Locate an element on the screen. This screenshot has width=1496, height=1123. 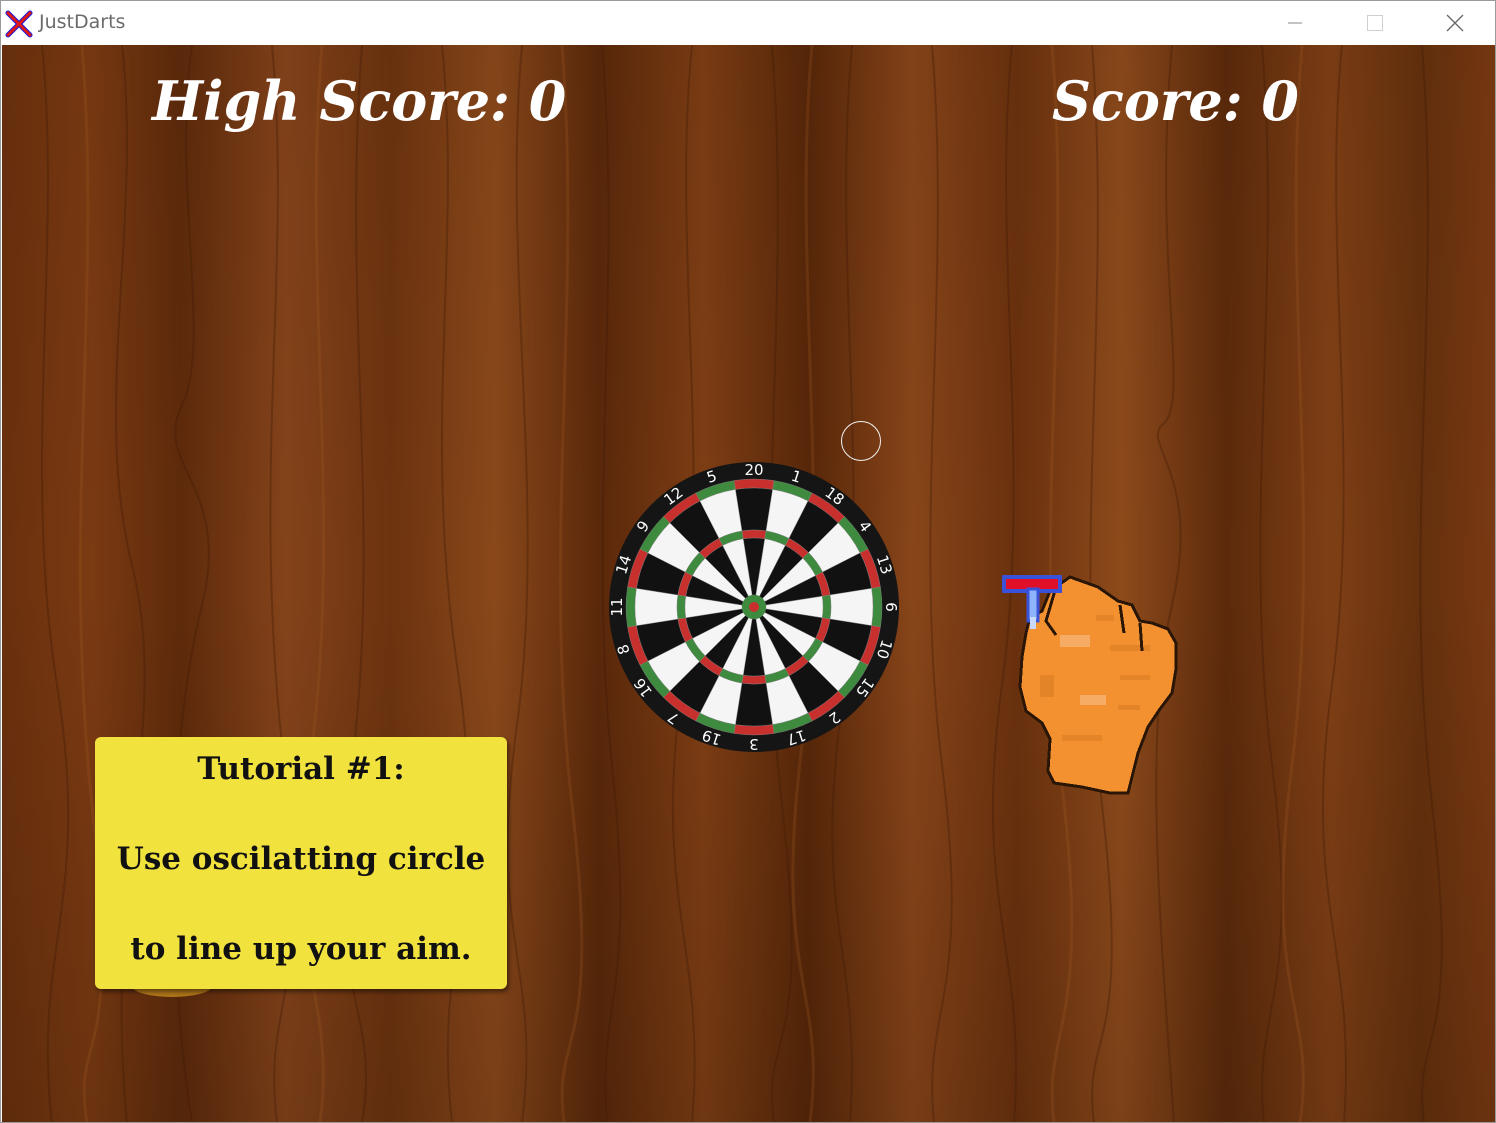
dartboard-segments is located at coordinates (754, 607).